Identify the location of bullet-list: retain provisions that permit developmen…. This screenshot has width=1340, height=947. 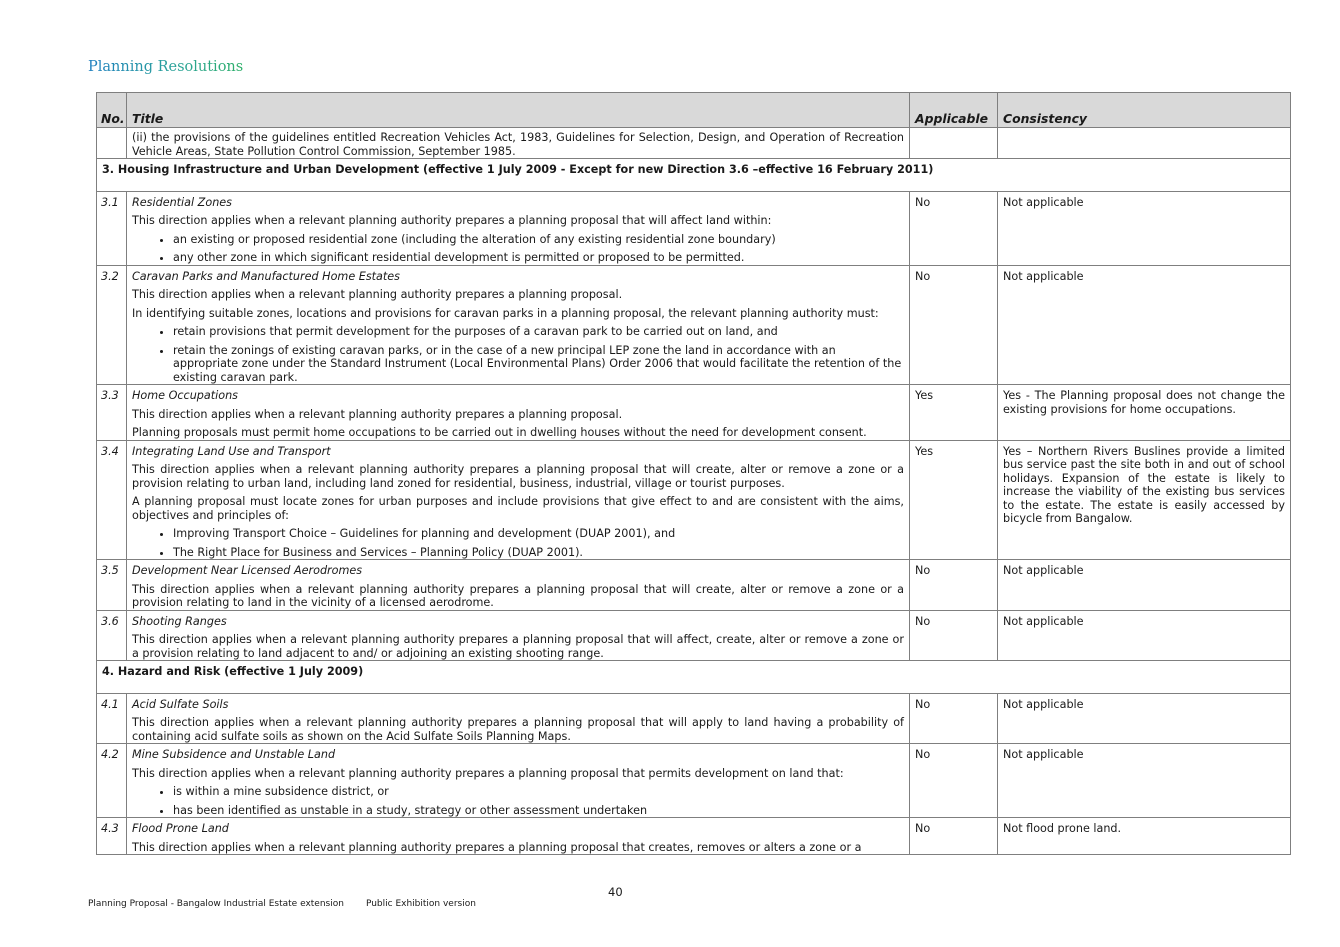
(518, 354).